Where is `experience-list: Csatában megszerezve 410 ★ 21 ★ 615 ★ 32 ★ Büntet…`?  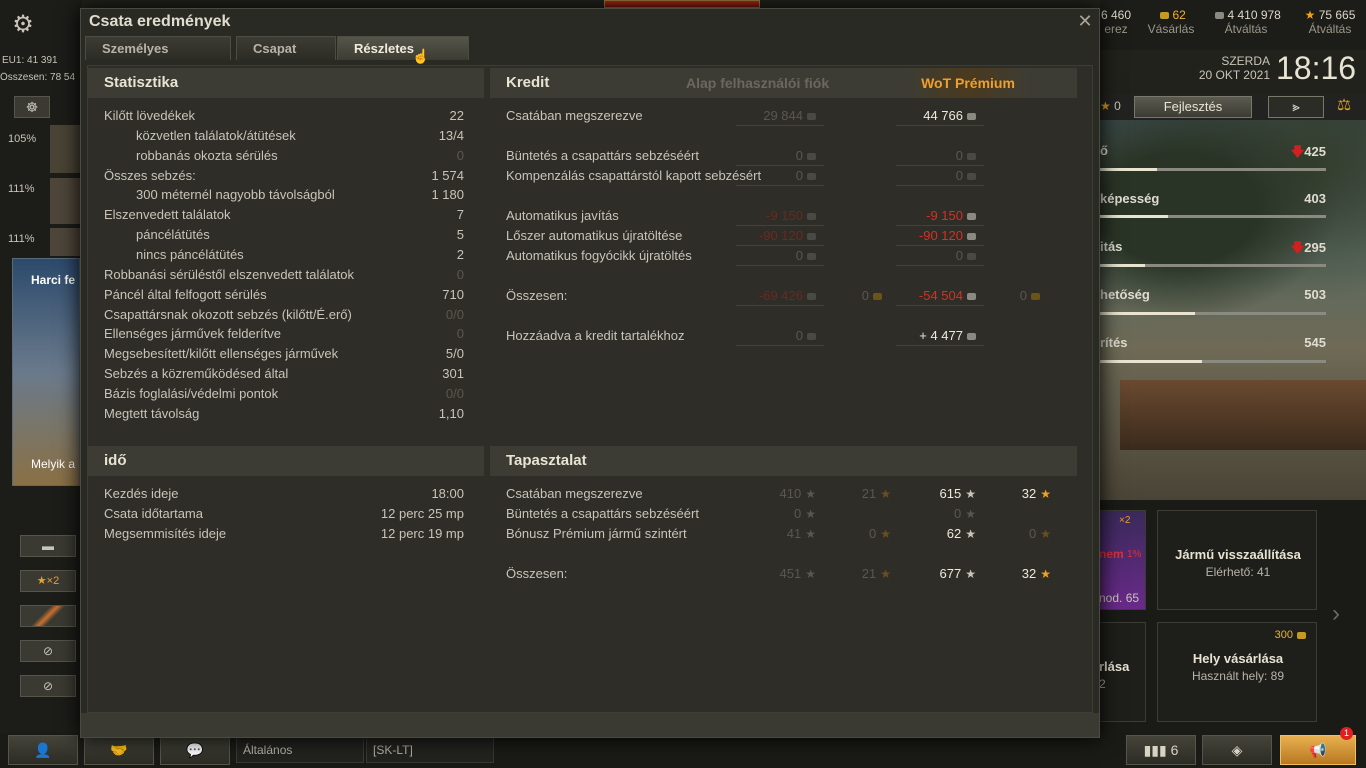 experience-list: Csatában megszerezve 410 ★ 21 ★ 615 ★ 32 ★ Büntet… is located at coordinates (786, 534).